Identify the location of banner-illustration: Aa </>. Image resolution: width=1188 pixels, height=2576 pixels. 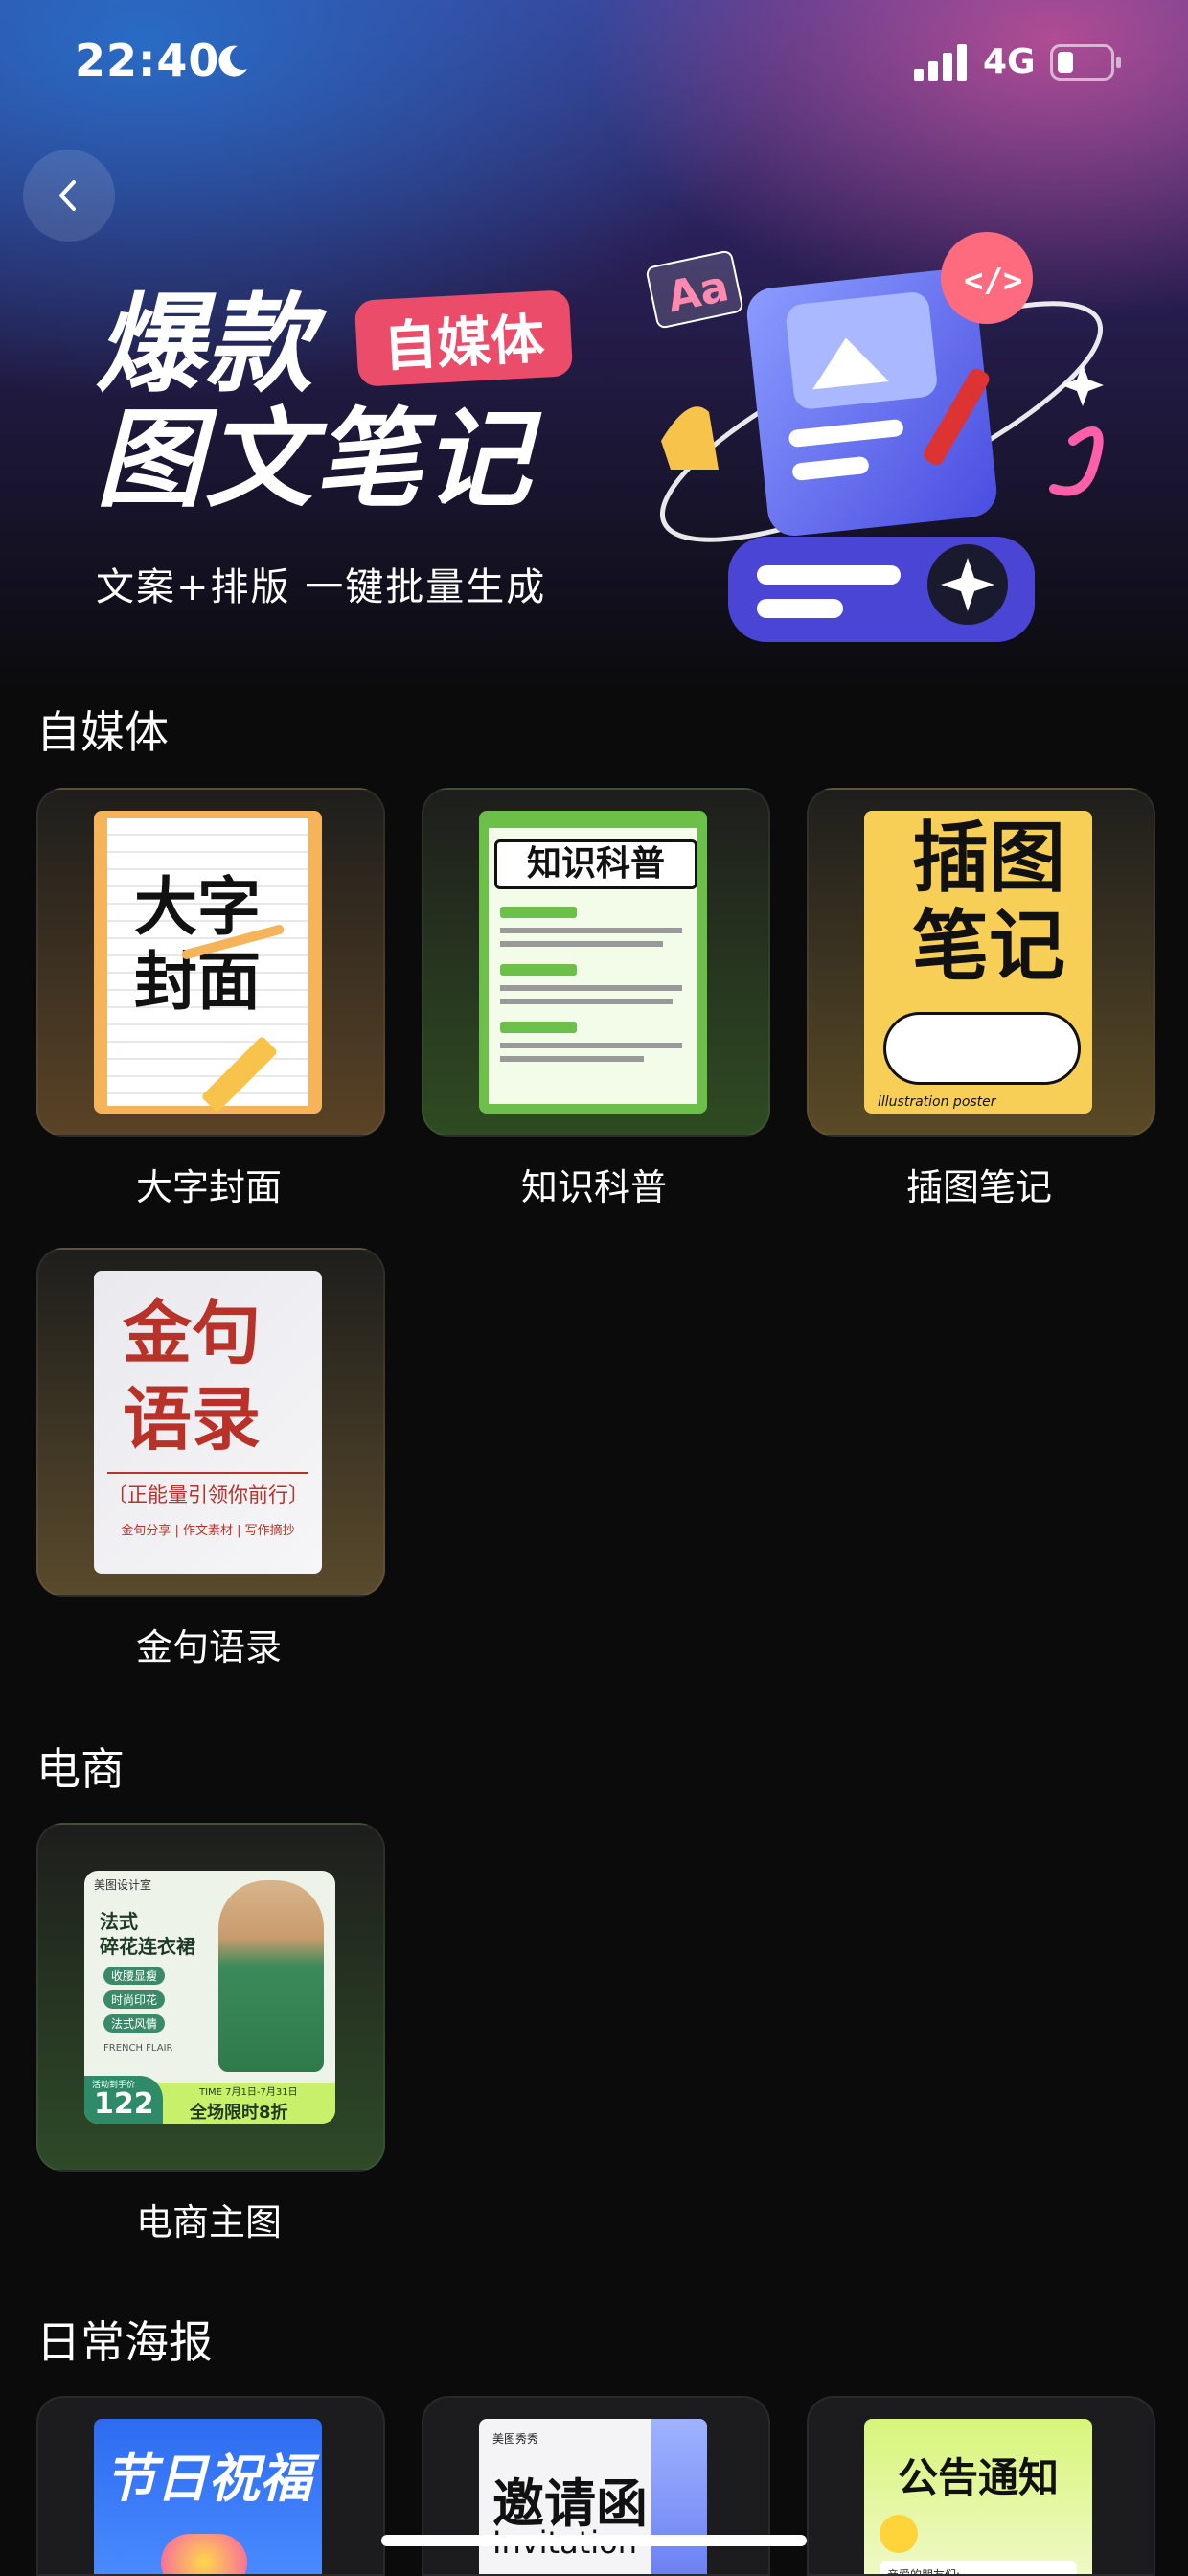
(875, 437).